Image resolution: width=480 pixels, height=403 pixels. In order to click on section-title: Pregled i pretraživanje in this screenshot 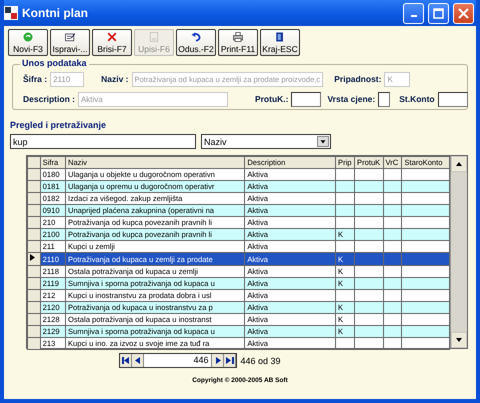, I will do `click(58, 125)`.